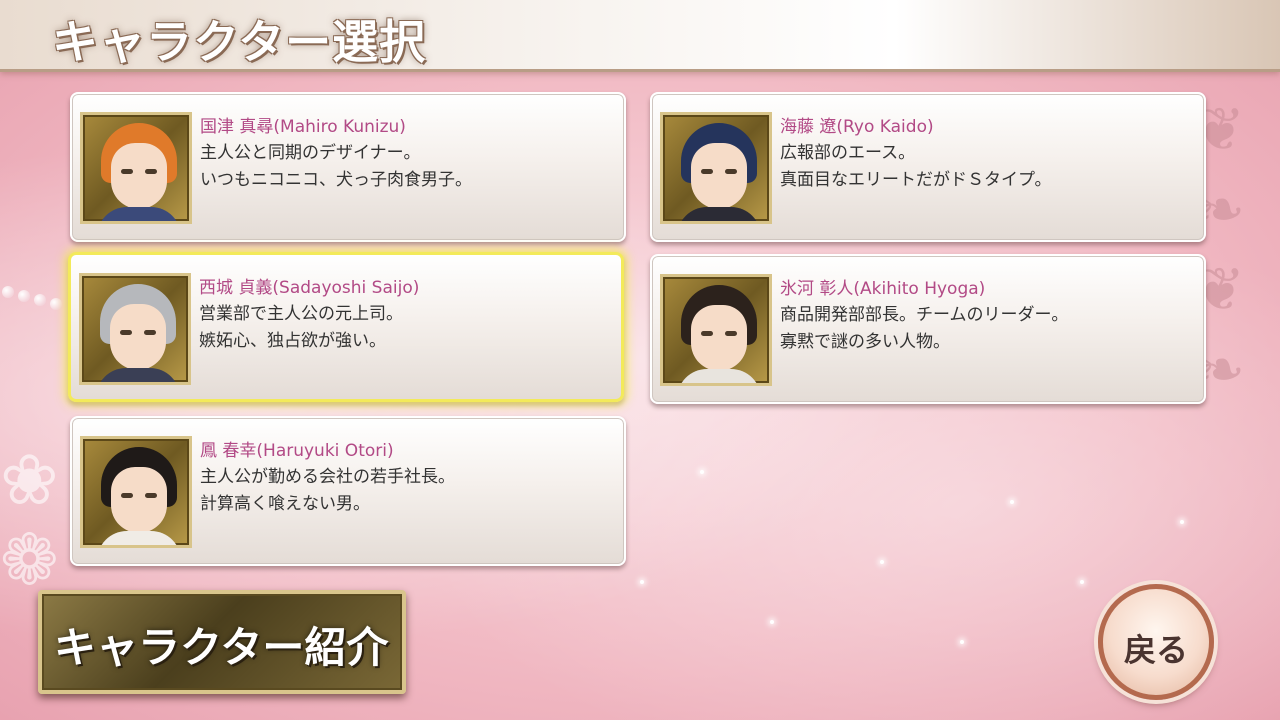 Image resolution: width=1280 pixels, height=720 pixels. I want to click on back-button: 戻る, so click(1156, 642).